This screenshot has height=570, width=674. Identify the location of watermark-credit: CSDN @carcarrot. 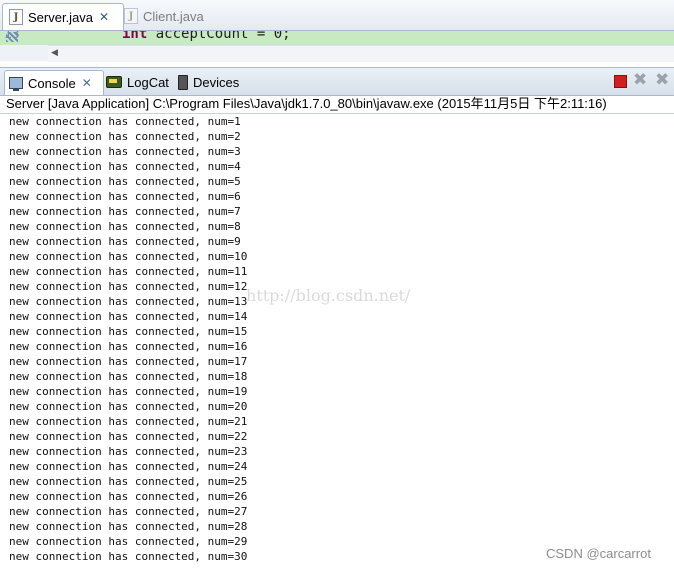
(598, 553).